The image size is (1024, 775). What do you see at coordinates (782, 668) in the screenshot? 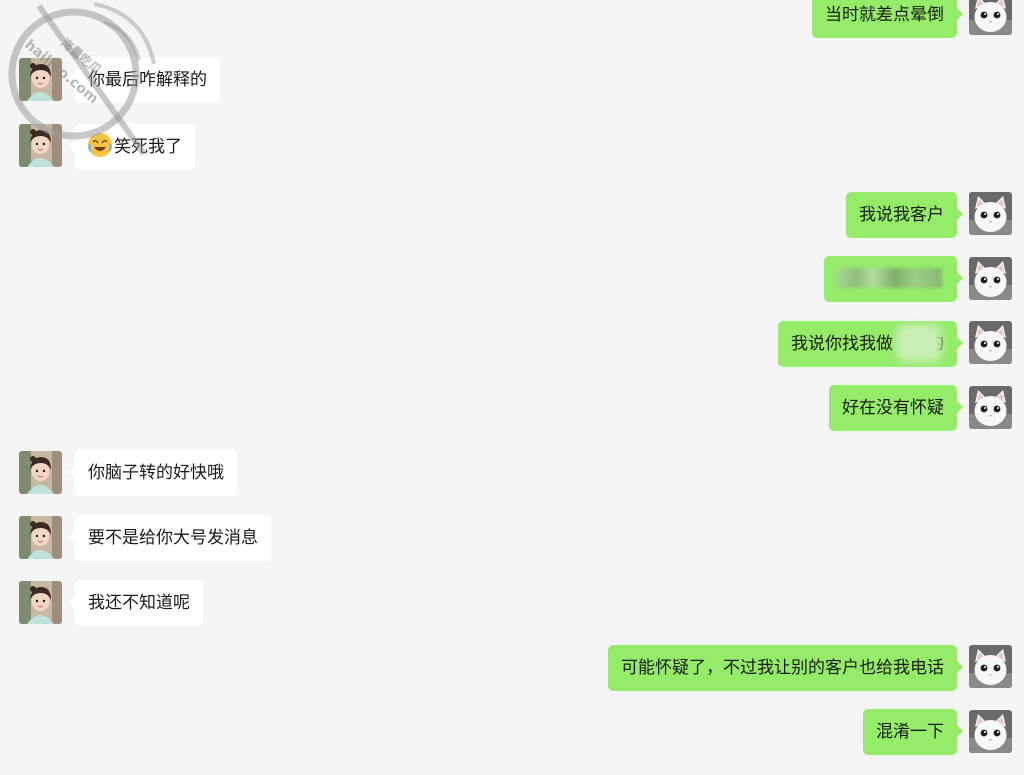
I see `message-text: 可能怀疑了，不过我让别的客户也给我电话` at bounding box center [782, 668].